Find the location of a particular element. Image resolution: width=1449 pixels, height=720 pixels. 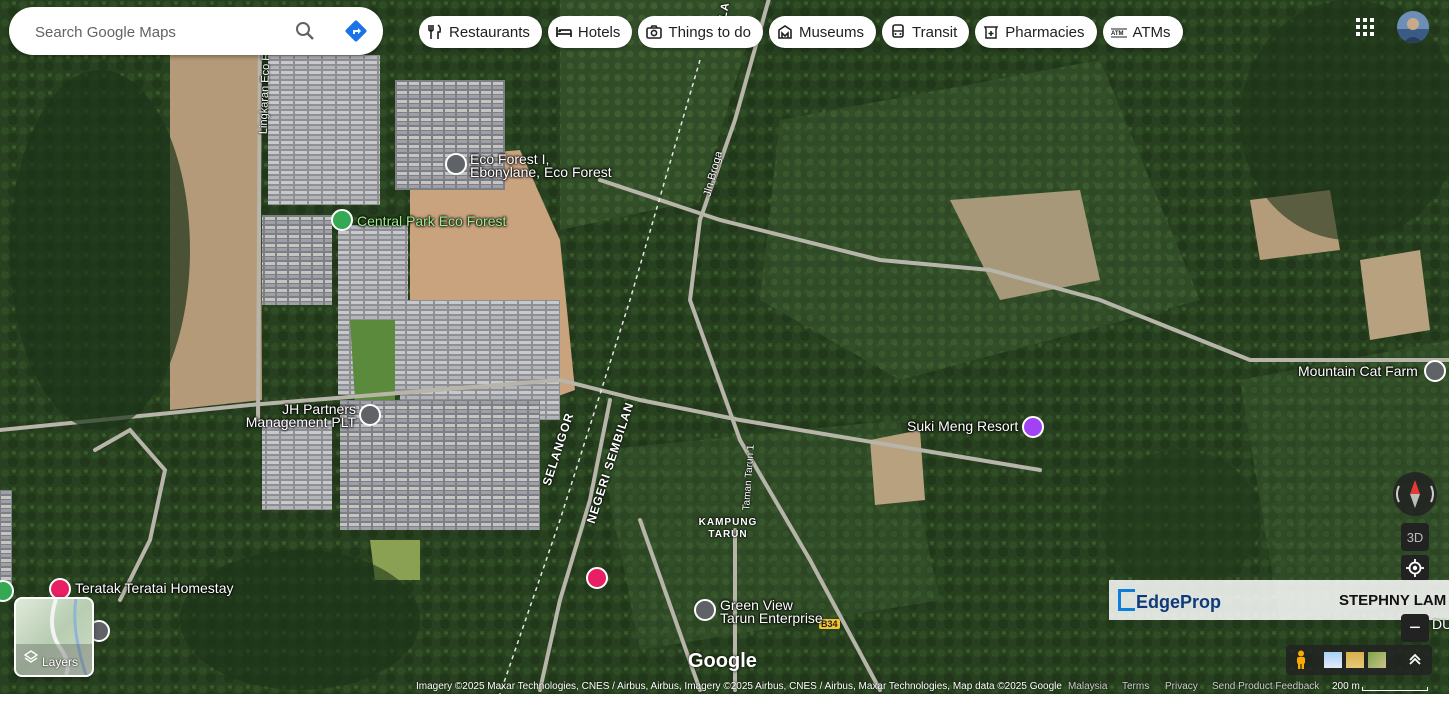

chip-atms: ATM ATMs is located at coordinates (1142, 32).